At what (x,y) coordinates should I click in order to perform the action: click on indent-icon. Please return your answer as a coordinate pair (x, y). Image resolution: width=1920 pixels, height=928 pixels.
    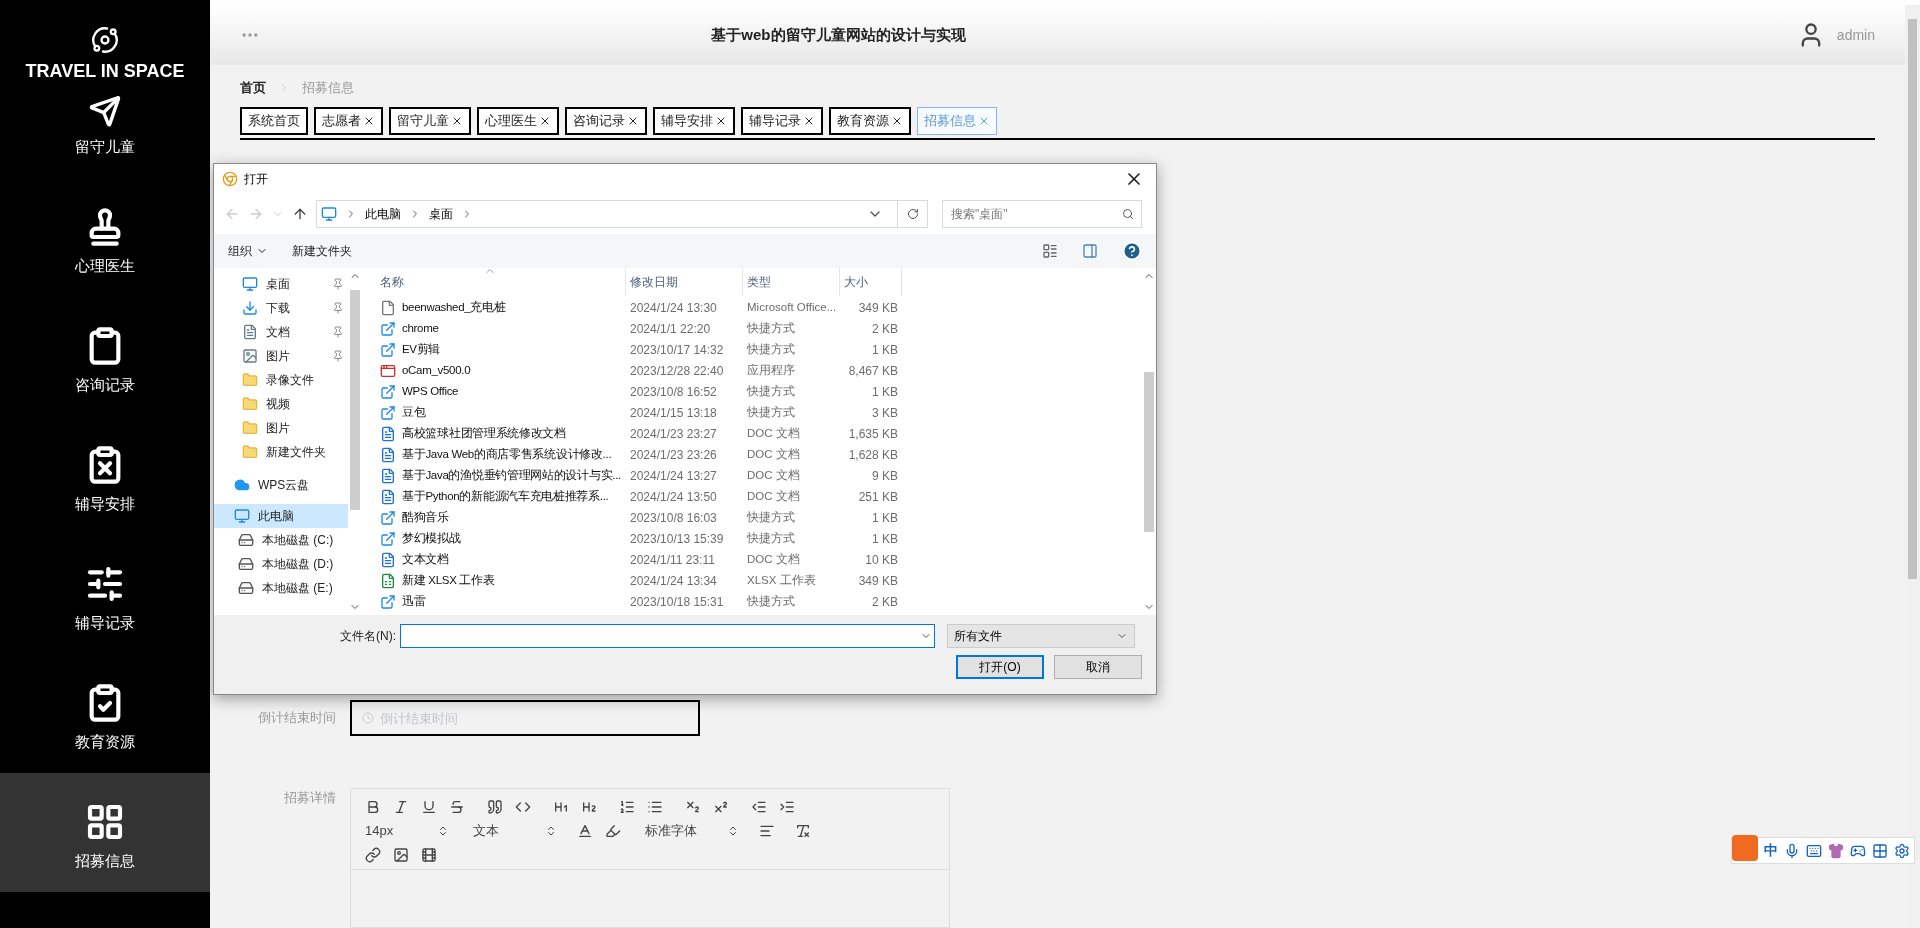
    Looking at the image, I should click on (787, 807).